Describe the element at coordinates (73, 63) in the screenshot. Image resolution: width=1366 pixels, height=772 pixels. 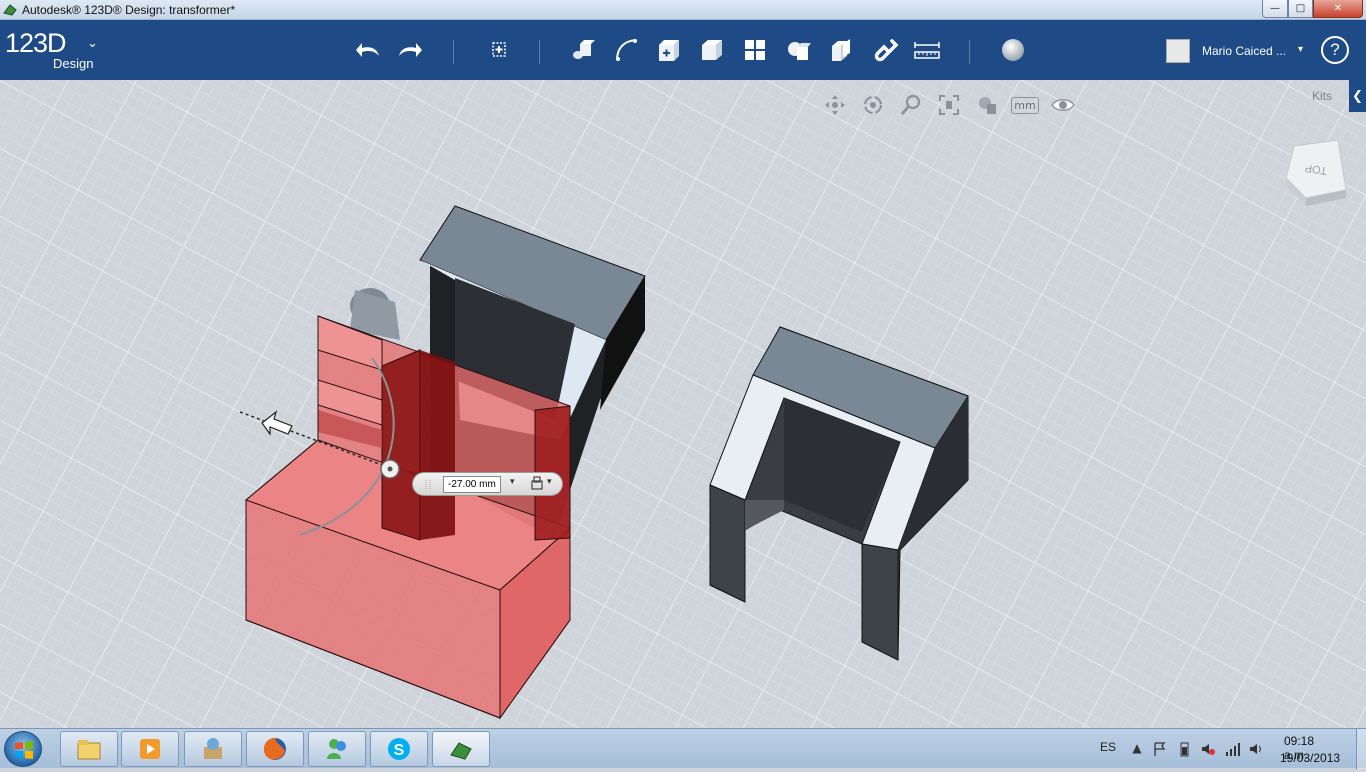
I see `logo-sub: Design` at that location.